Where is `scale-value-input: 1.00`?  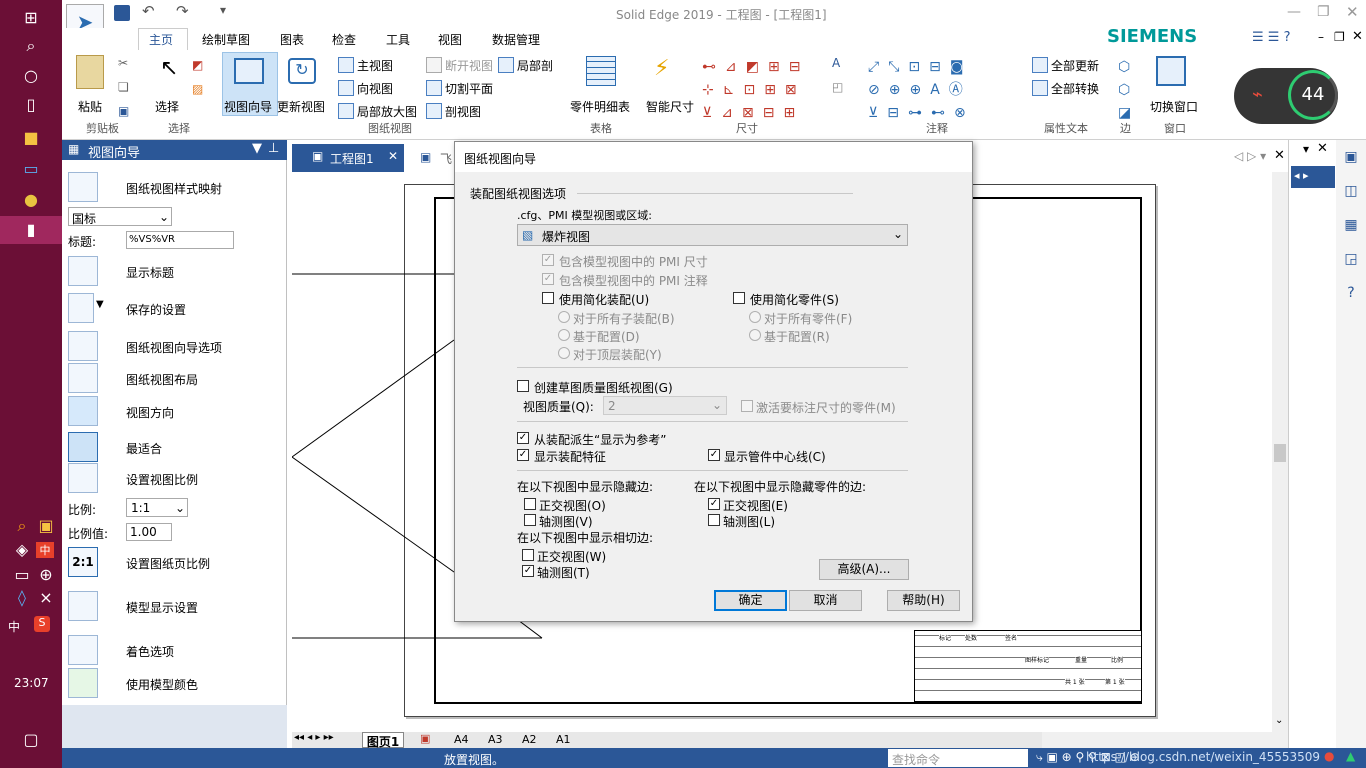 scale-value-input: 1.00 is located at coordinates (149, 532).